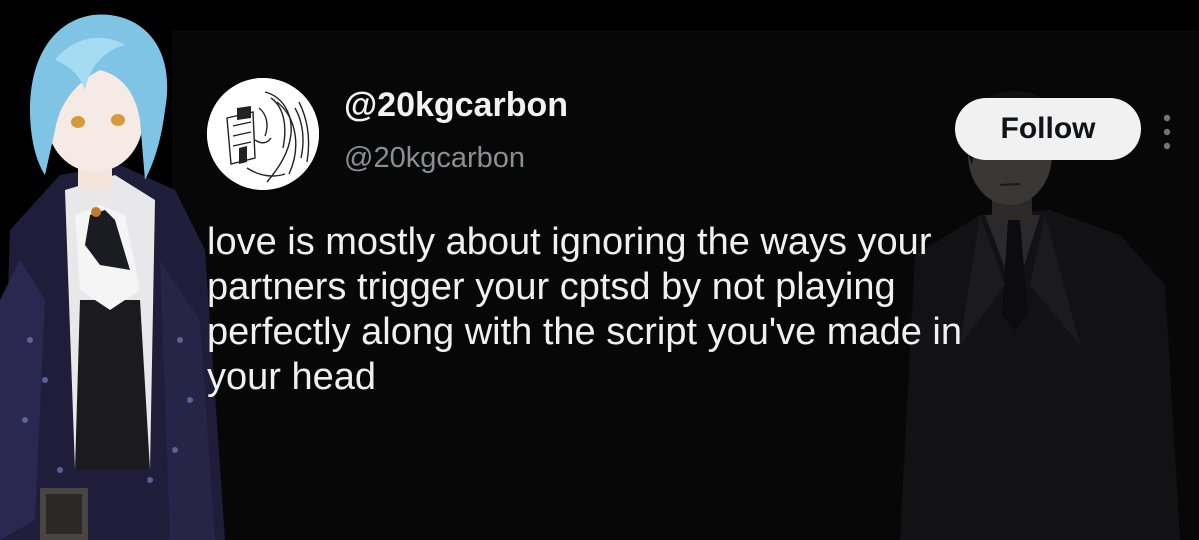  What do you see at coordinates (1048, 129) in the screenshot?
I see `follow-button: Follow` at bounding box center [1048, 129].